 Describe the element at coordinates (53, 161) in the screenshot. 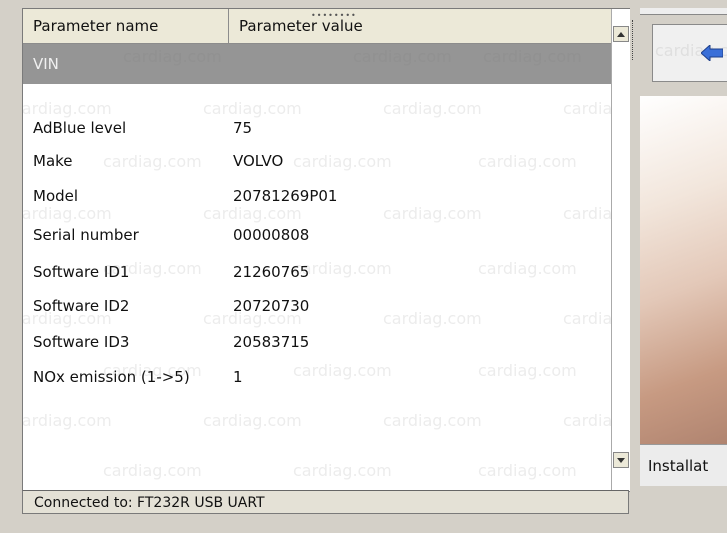

I see `parameter-name: Make` at that location.